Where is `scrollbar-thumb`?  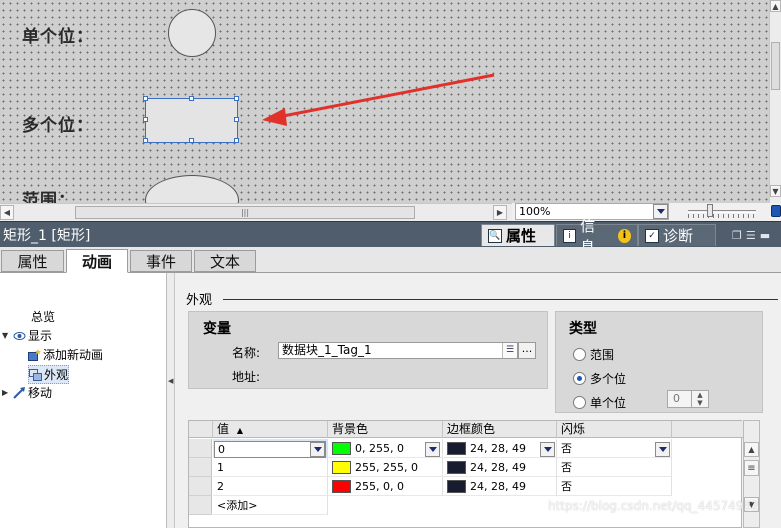 scrollbar-thumb is located at coordinates (775, 66).